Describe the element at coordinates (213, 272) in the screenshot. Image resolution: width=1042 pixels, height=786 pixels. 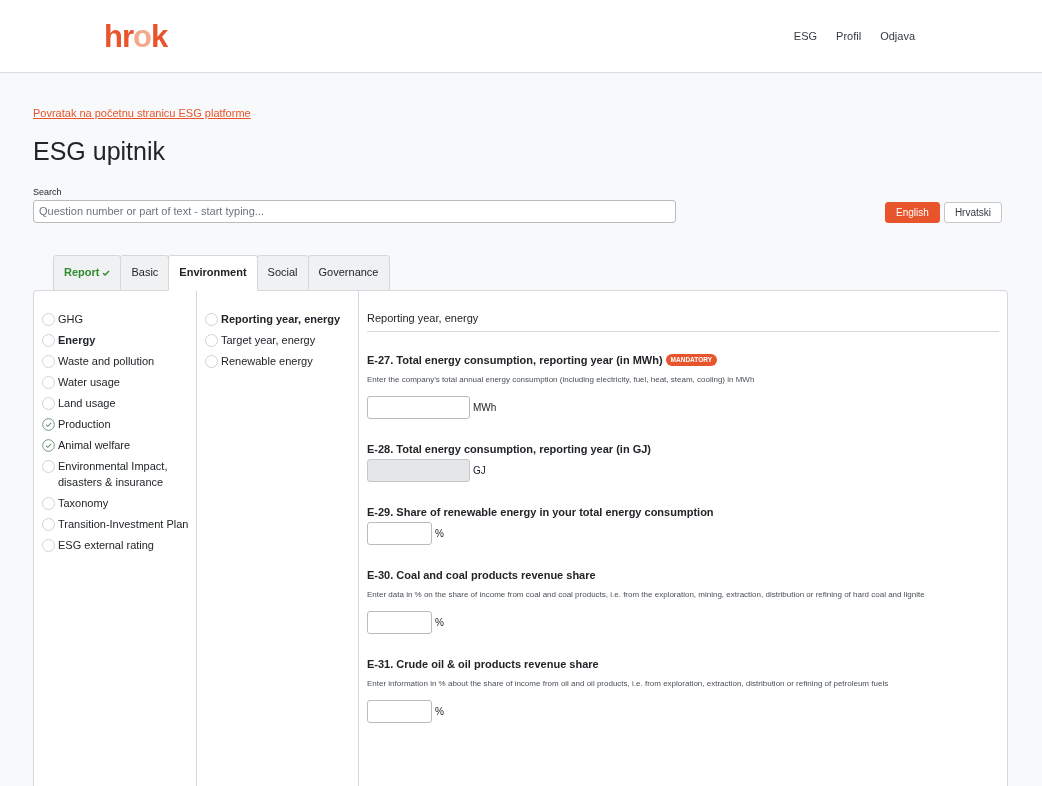
I see `tab: Environment` at that location.